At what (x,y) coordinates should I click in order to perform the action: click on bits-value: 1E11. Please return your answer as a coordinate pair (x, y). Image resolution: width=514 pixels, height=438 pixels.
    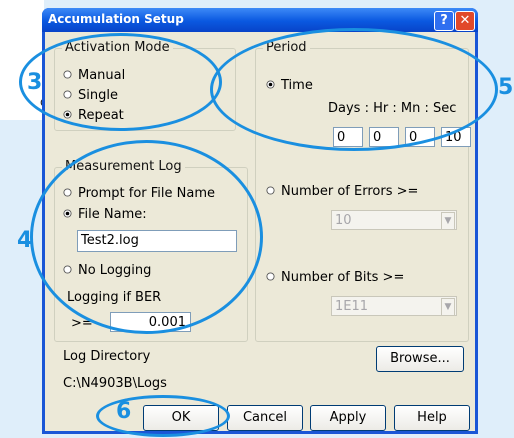
    Looking at the image, I should click on (352, 306).